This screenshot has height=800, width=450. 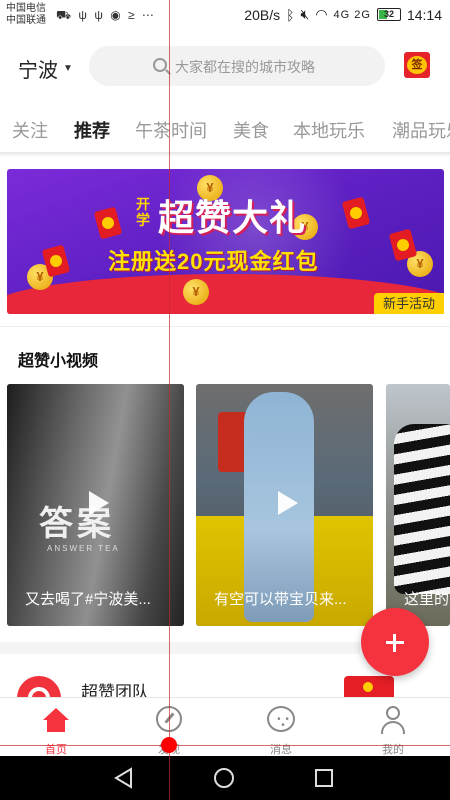 I want to click on tabs-divider, so click(x=225, y=154).